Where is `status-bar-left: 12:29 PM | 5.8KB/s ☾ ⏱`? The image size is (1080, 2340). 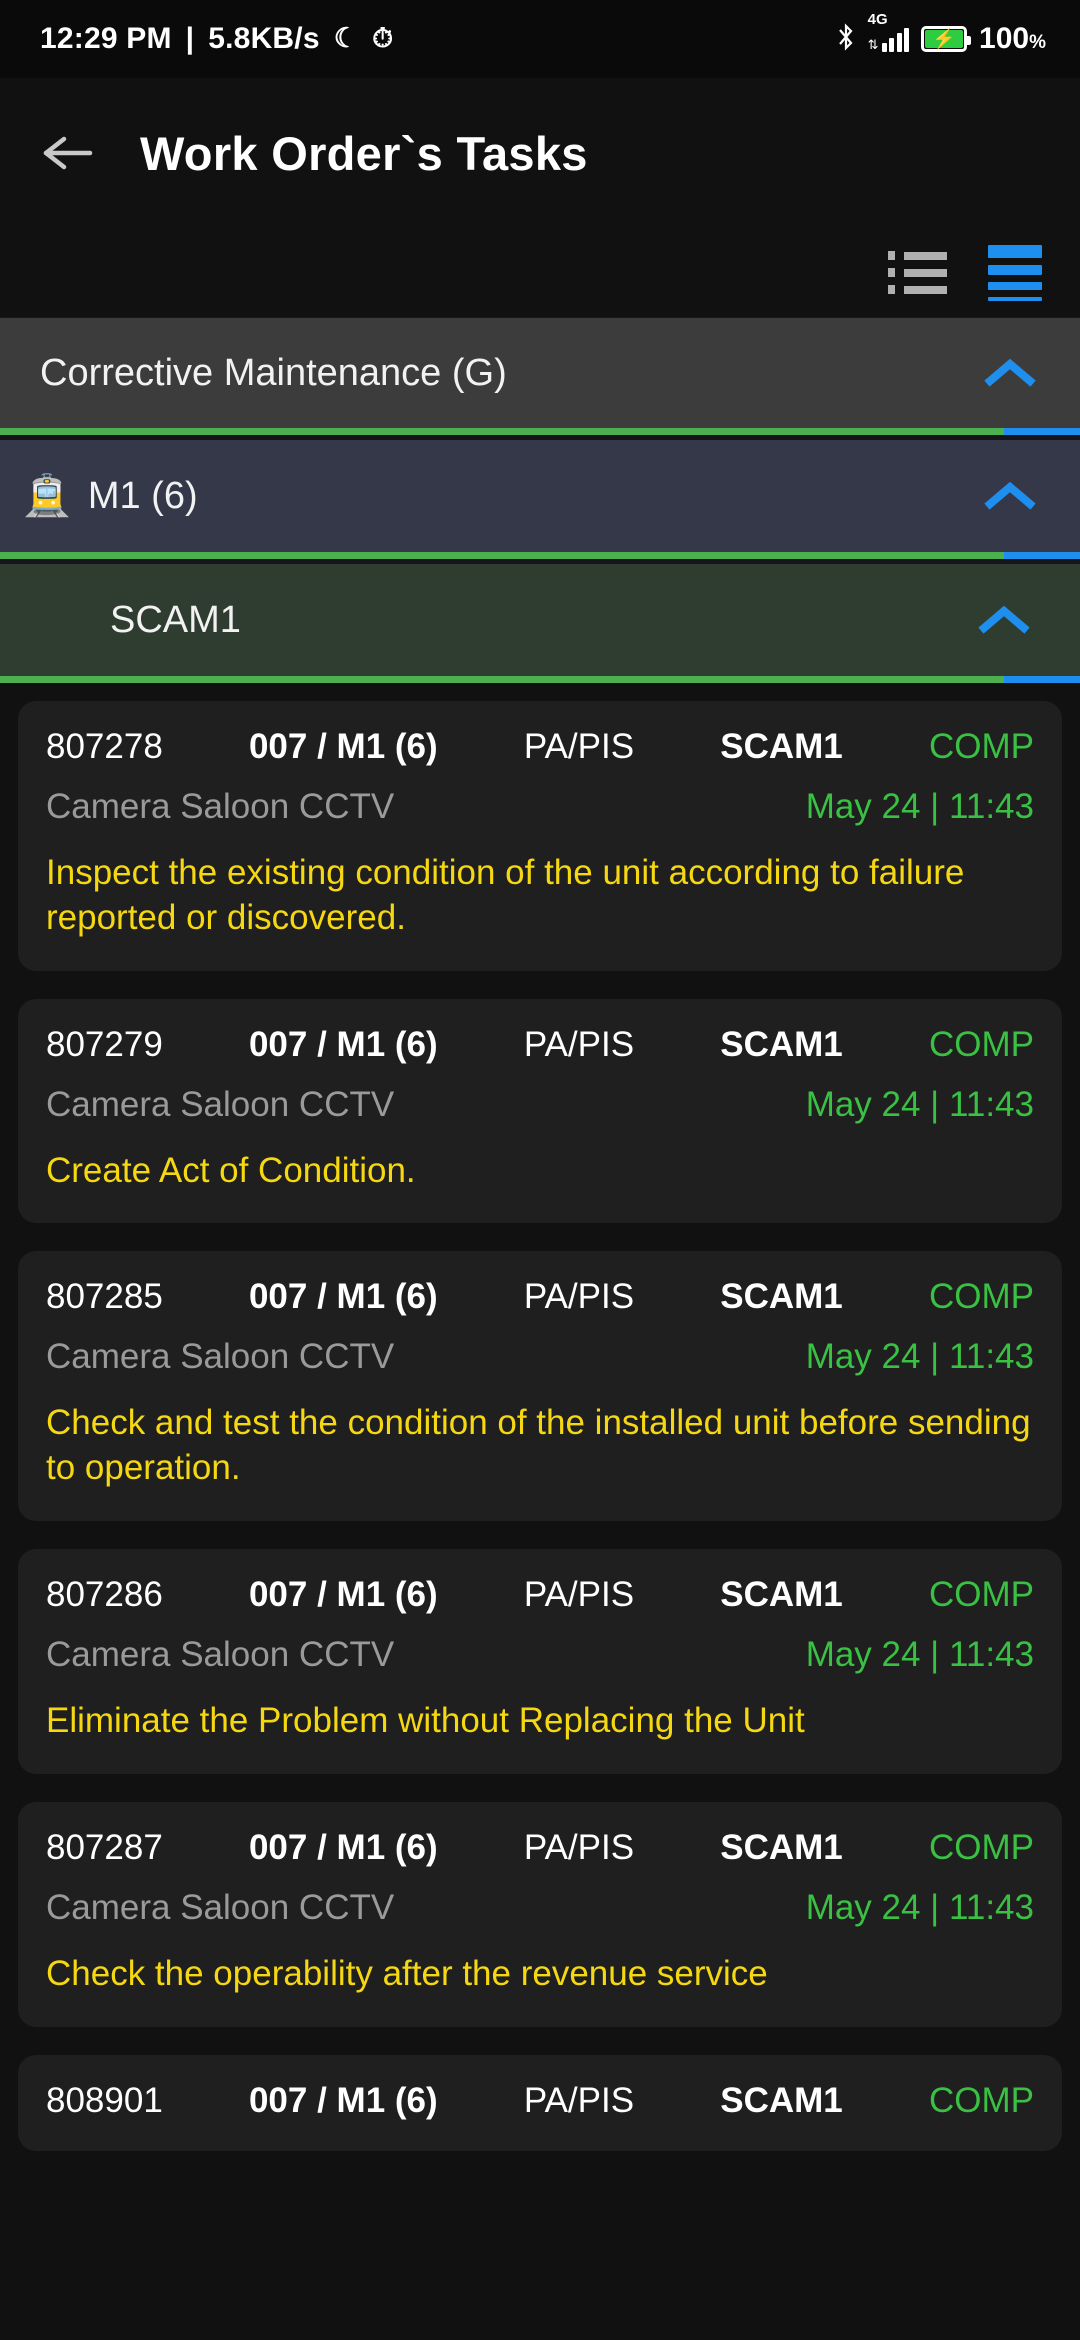
status-bar-left: 12:29 PM | 5.8KB/s ☾ ⏱ is located at coordinates (216, 39).